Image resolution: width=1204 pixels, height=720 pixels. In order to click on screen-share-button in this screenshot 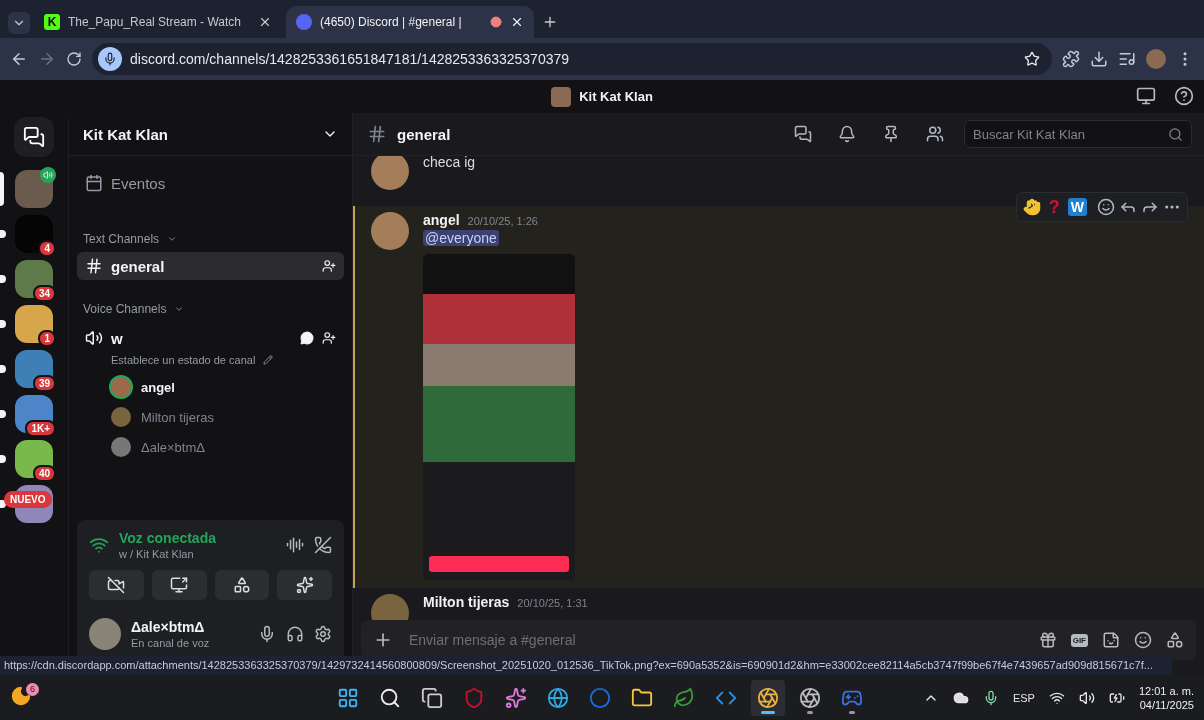, I will do `click(179, 585)`.